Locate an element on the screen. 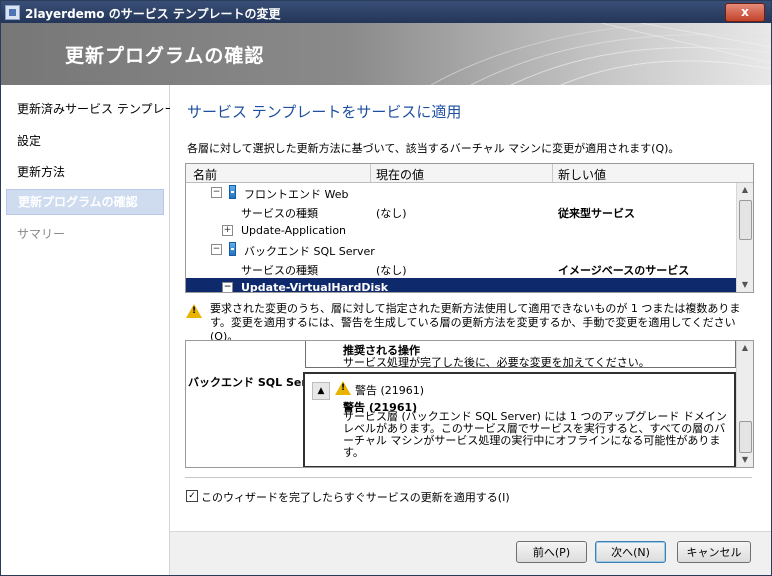 This screenshot has width=772, height=576. sidebar-item-updated-template: 更新済みサービス テンプレート is located at coordinates (97, 109).